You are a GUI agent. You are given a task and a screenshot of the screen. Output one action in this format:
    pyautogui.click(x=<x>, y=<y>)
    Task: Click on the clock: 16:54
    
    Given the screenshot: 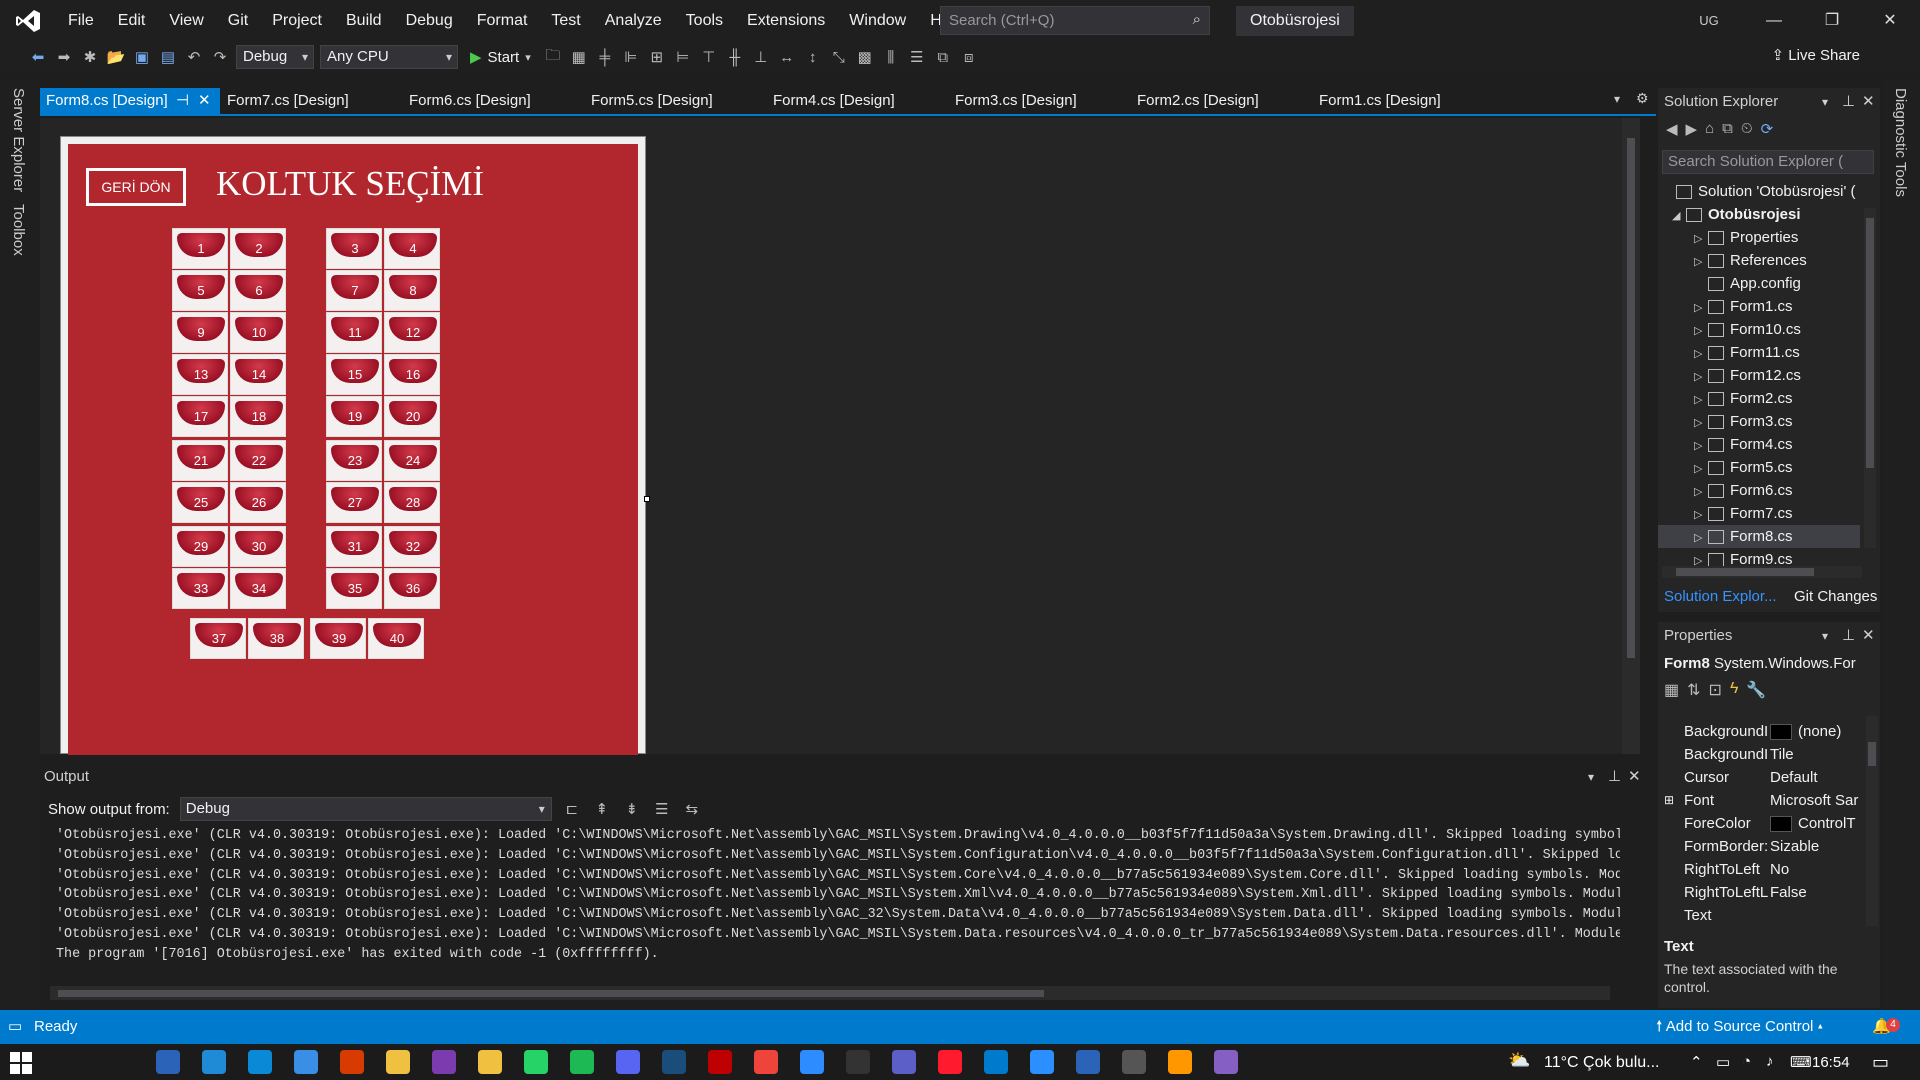 What is the action you would take?
    pyautogui.click(x=1831, y=1062)
    